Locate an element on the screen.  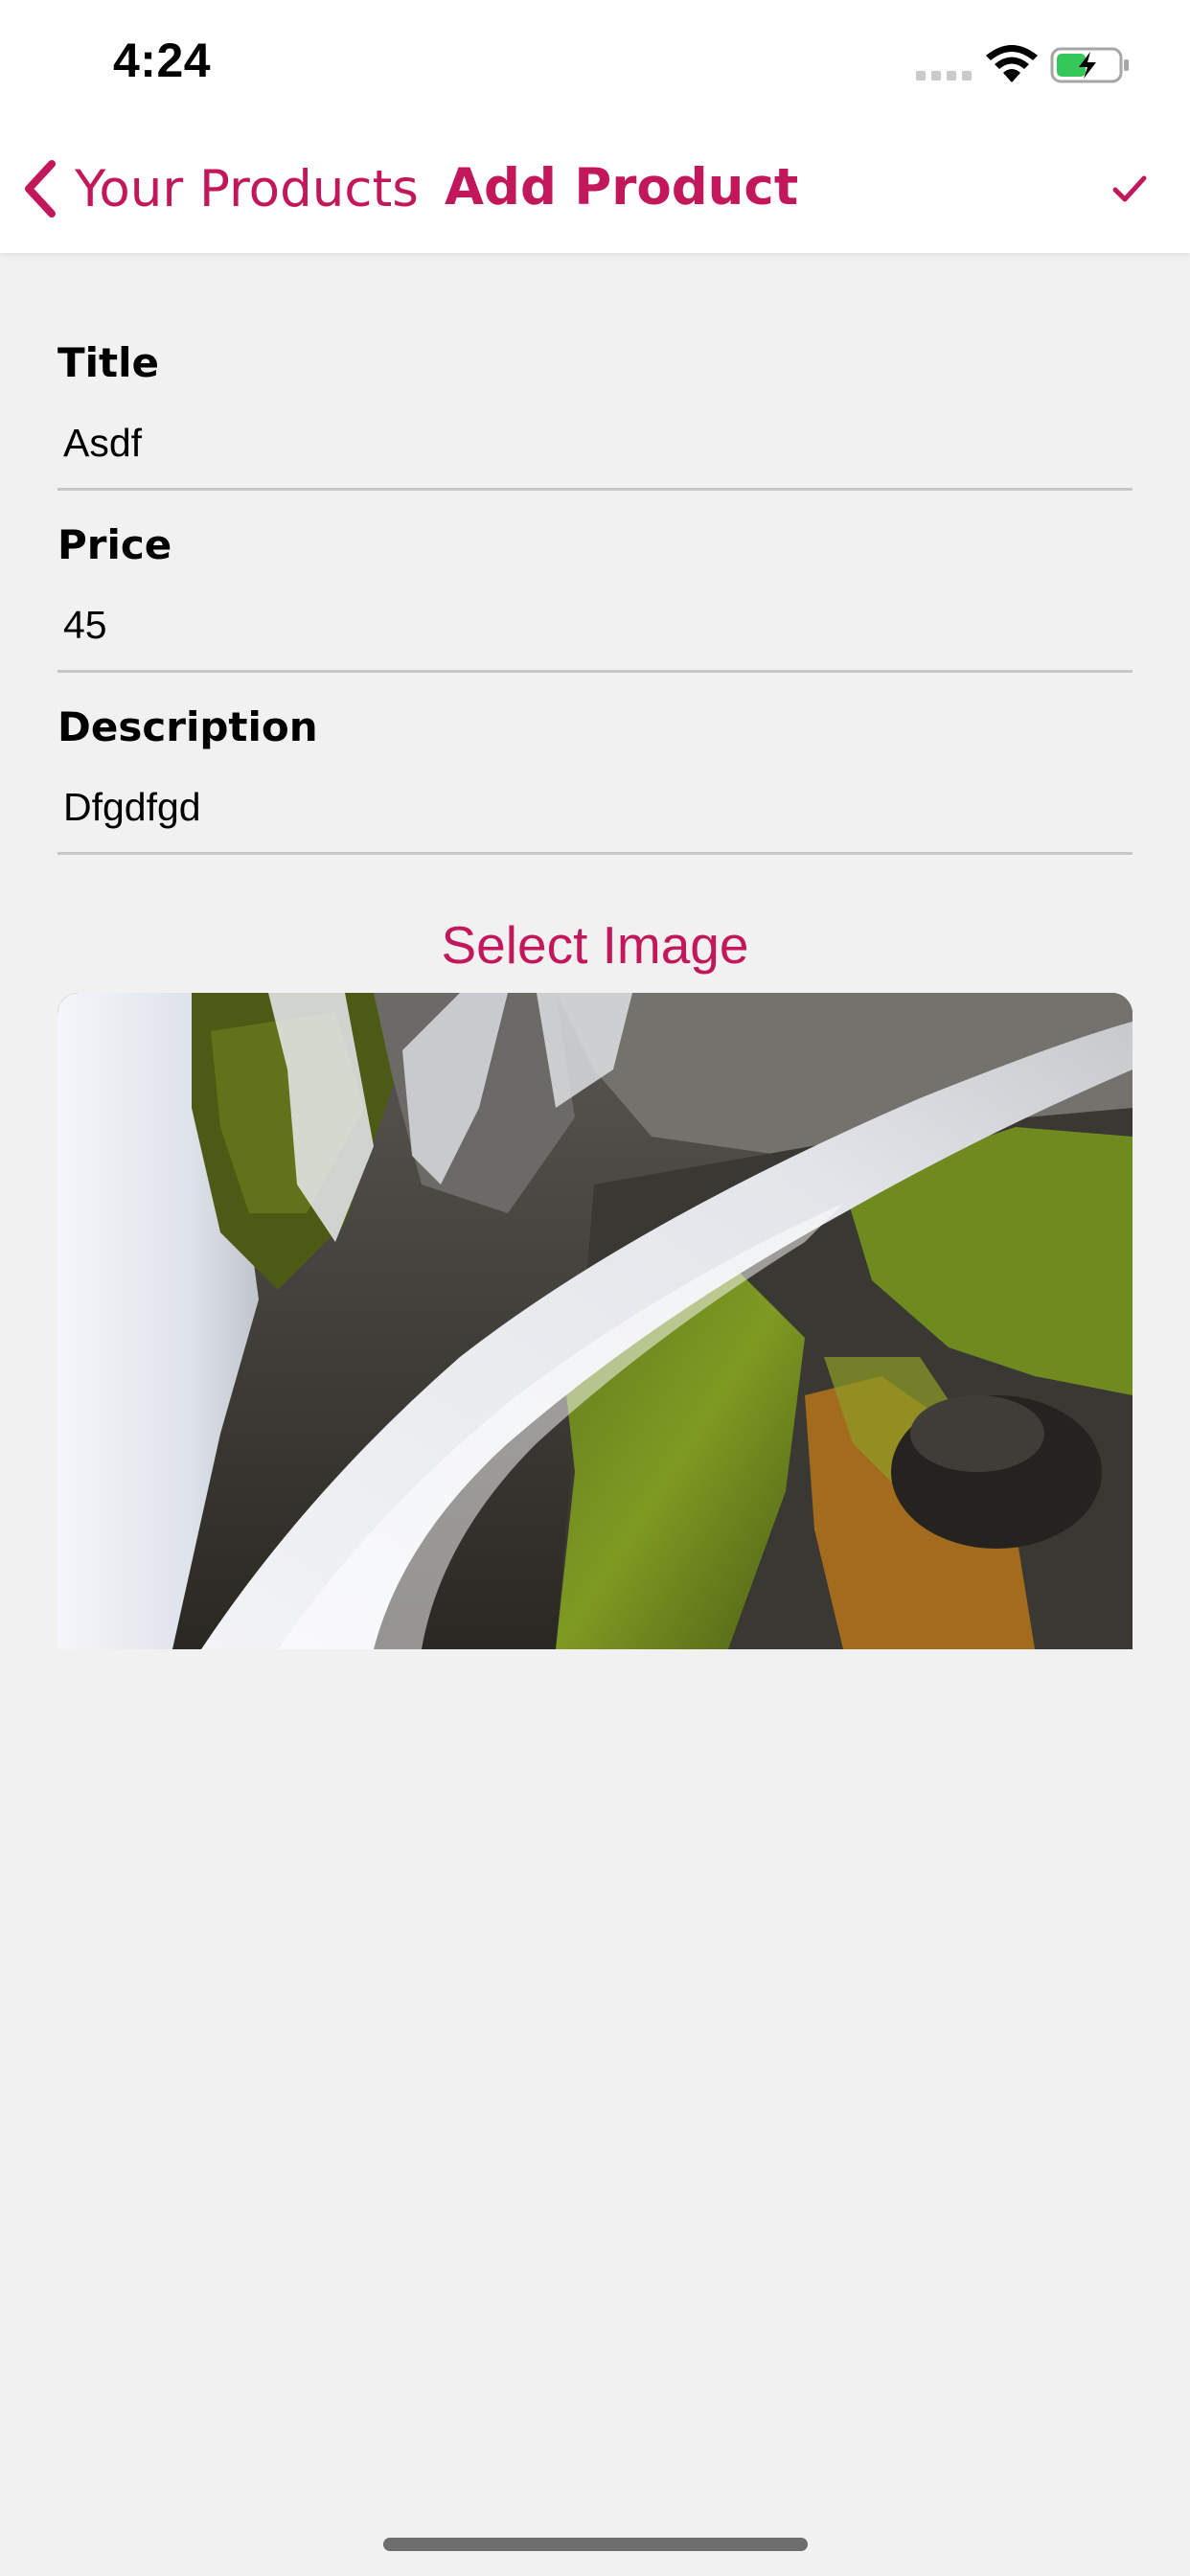
page-title: Add Product is located at coordinates (622, 187).